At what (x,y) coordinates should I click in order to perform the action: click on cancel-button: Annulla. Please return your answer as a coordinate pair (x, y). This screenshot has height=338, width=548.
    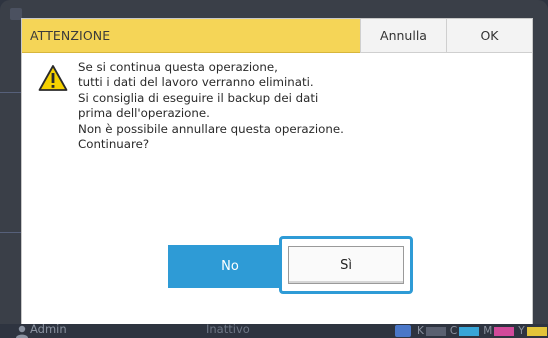
    Looking at the image, I should click on (403, 36).